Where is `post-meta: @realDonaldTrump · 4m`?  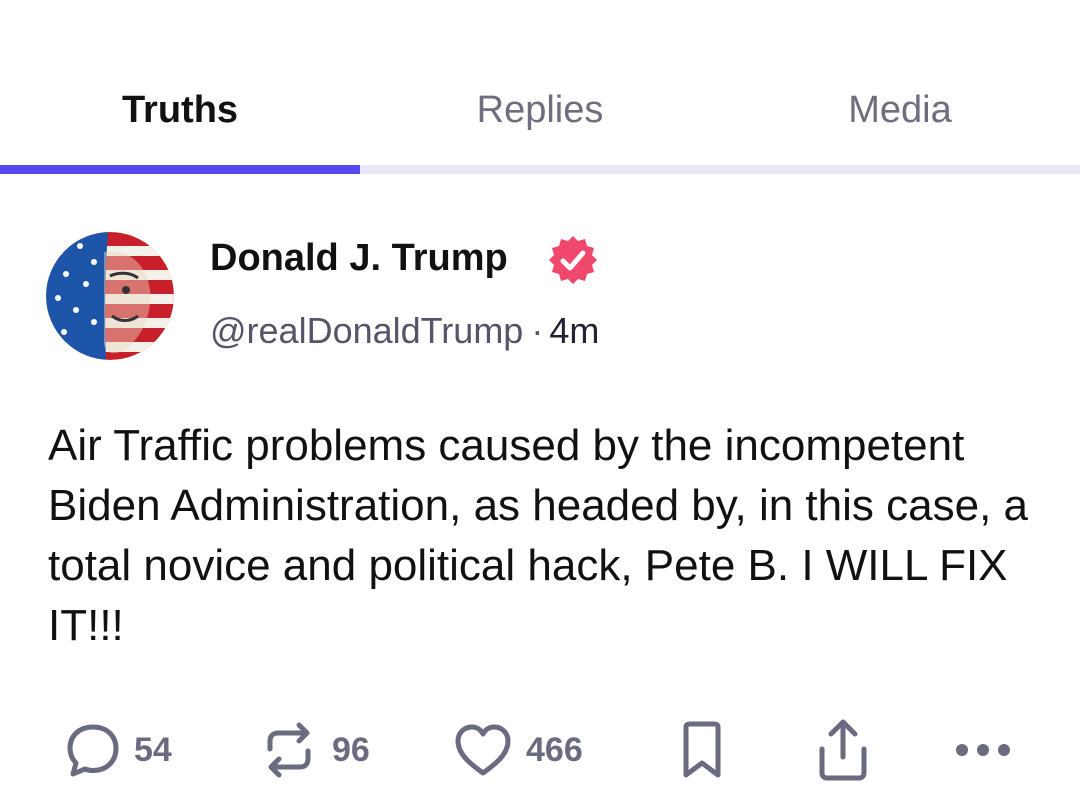
post-meta: @realDonaldTrump · 4m is located at coordinates (404, 331).